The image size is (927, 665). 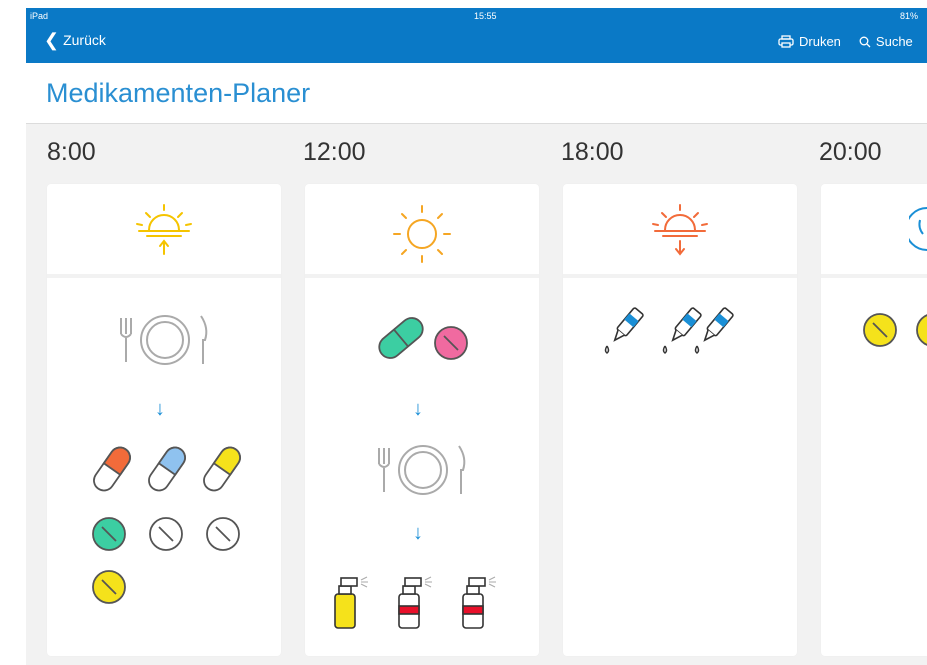 What do you see at coordinates (592, 152) in the screenshot?
I see `time-label-evening: 18:00` at bounding box center [592, 152].